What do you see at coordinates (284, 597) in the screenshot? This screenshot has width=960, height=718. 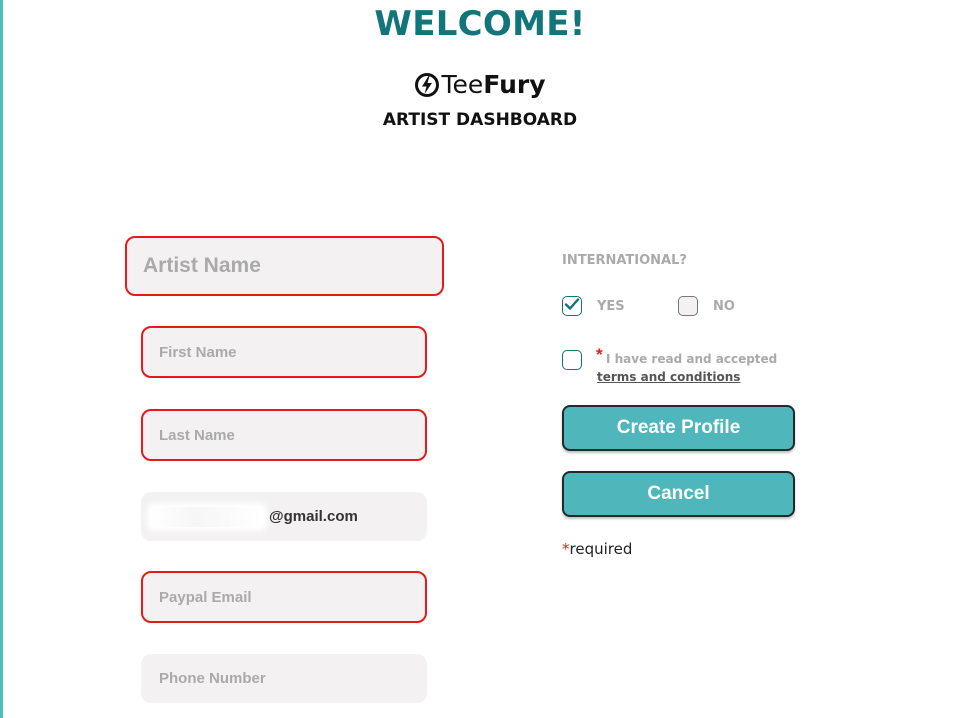 I see `paypal-email-input: Paypal Email` at bounding box center [284, 597].